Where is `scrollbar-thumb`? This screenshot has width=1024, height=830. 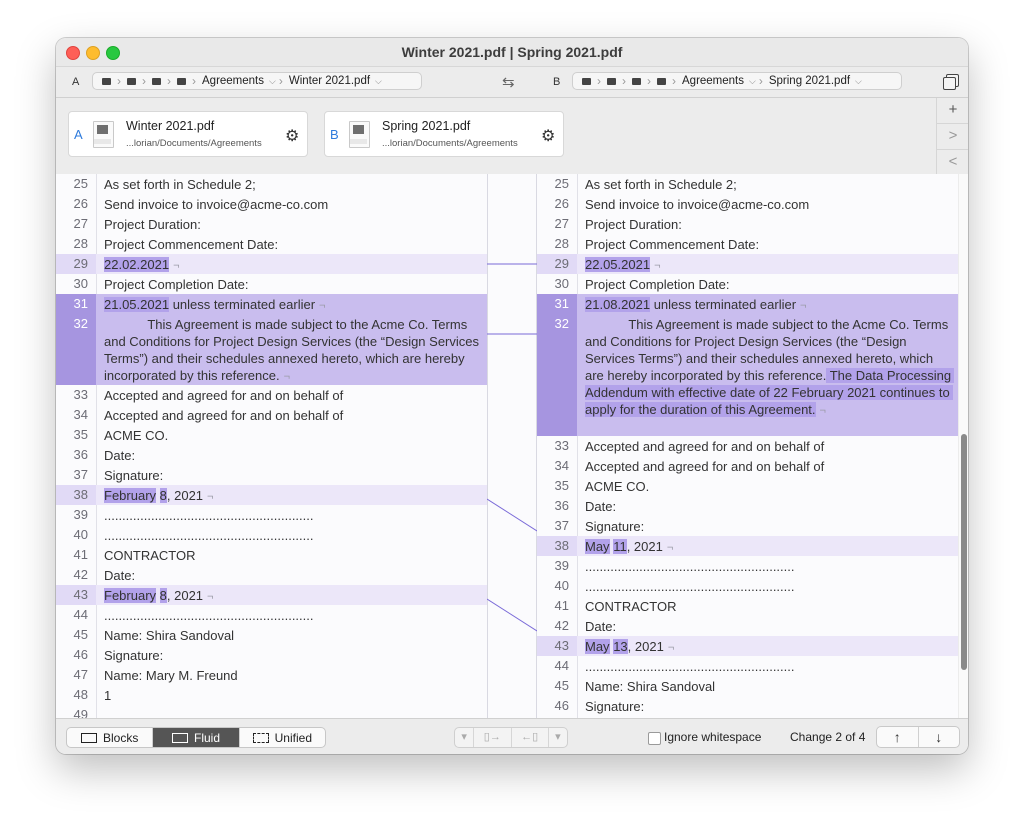 scrollbar-thumb is located at coordinates (964, 552).